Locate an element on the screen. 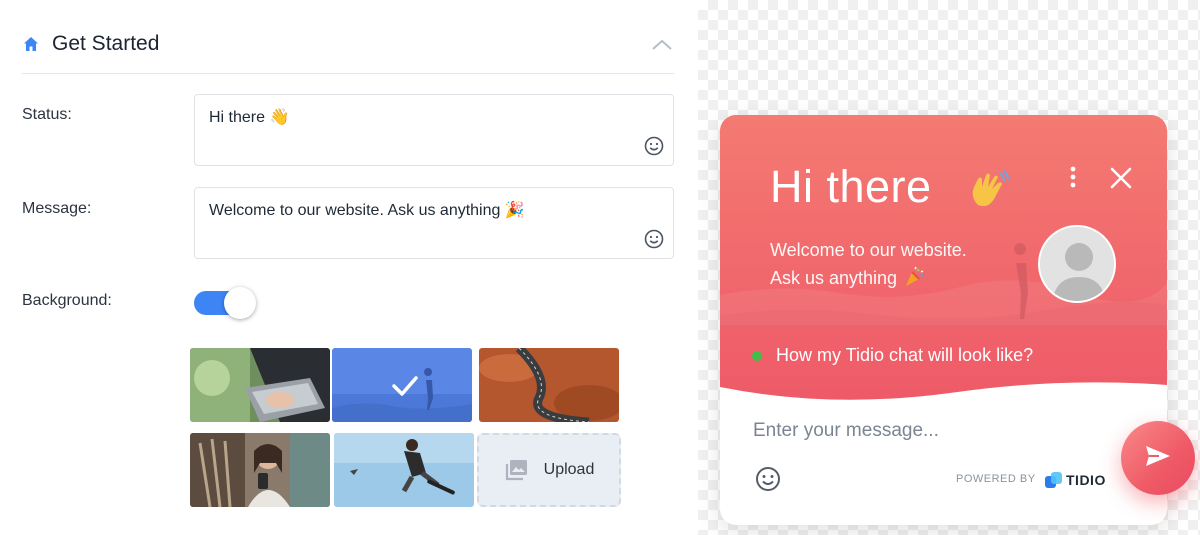  upload-background-button: Upload is located at coordinates (549, 470).